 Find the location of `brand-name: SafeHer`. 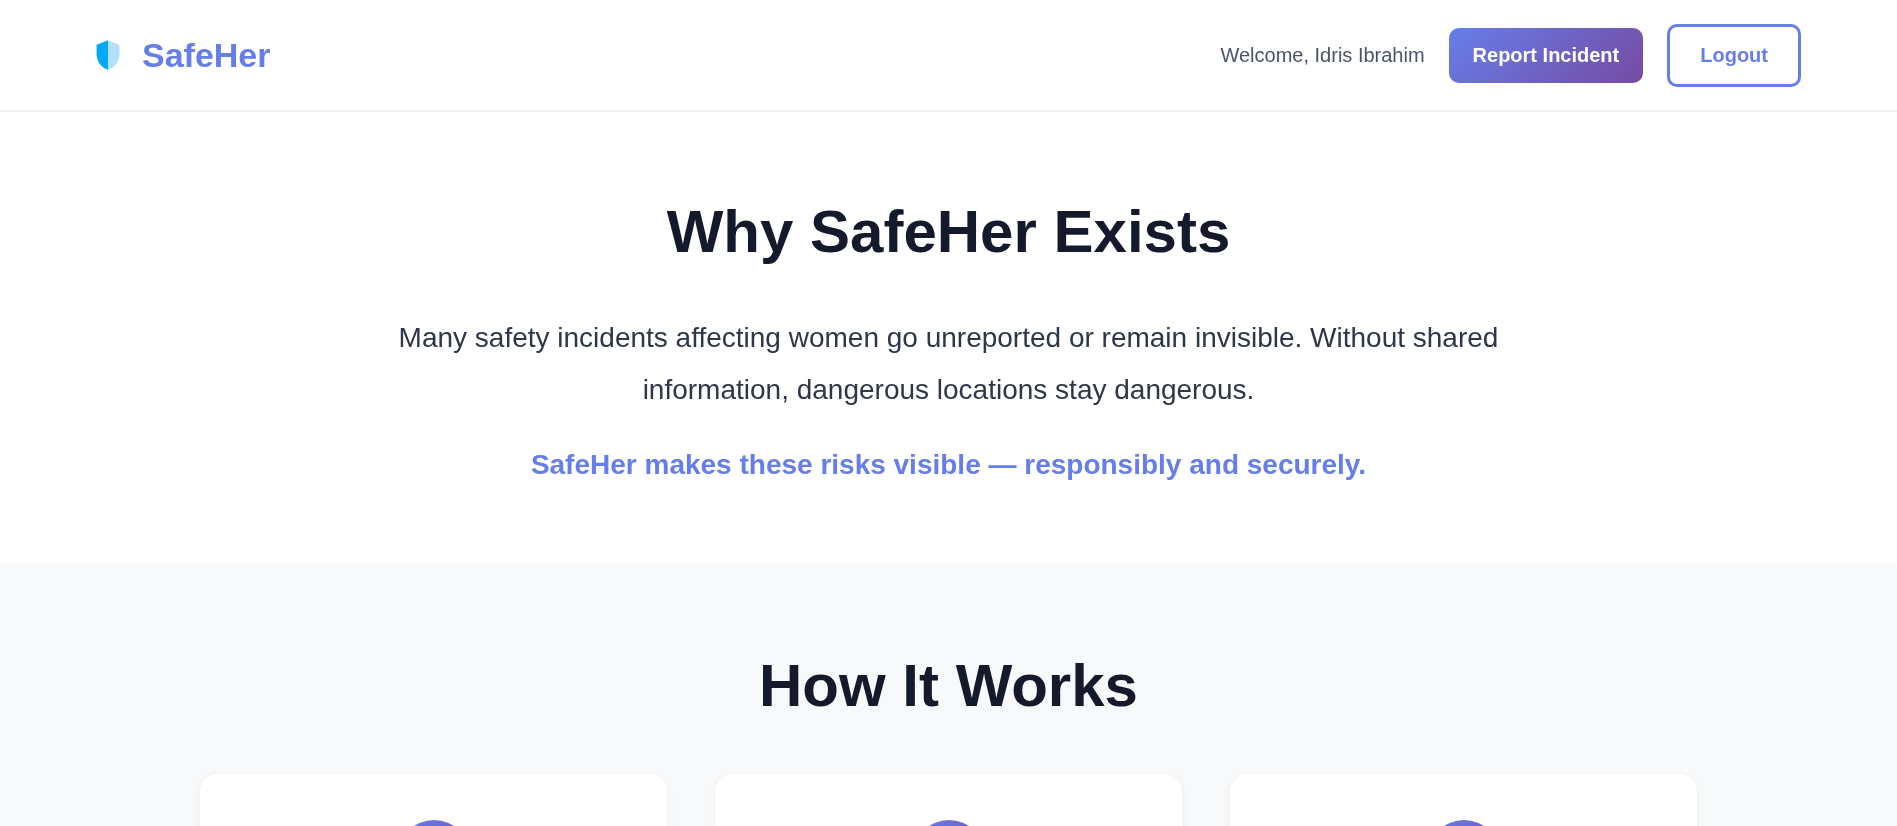

brand-name: SafeHer is located at coordinates (206, 55).